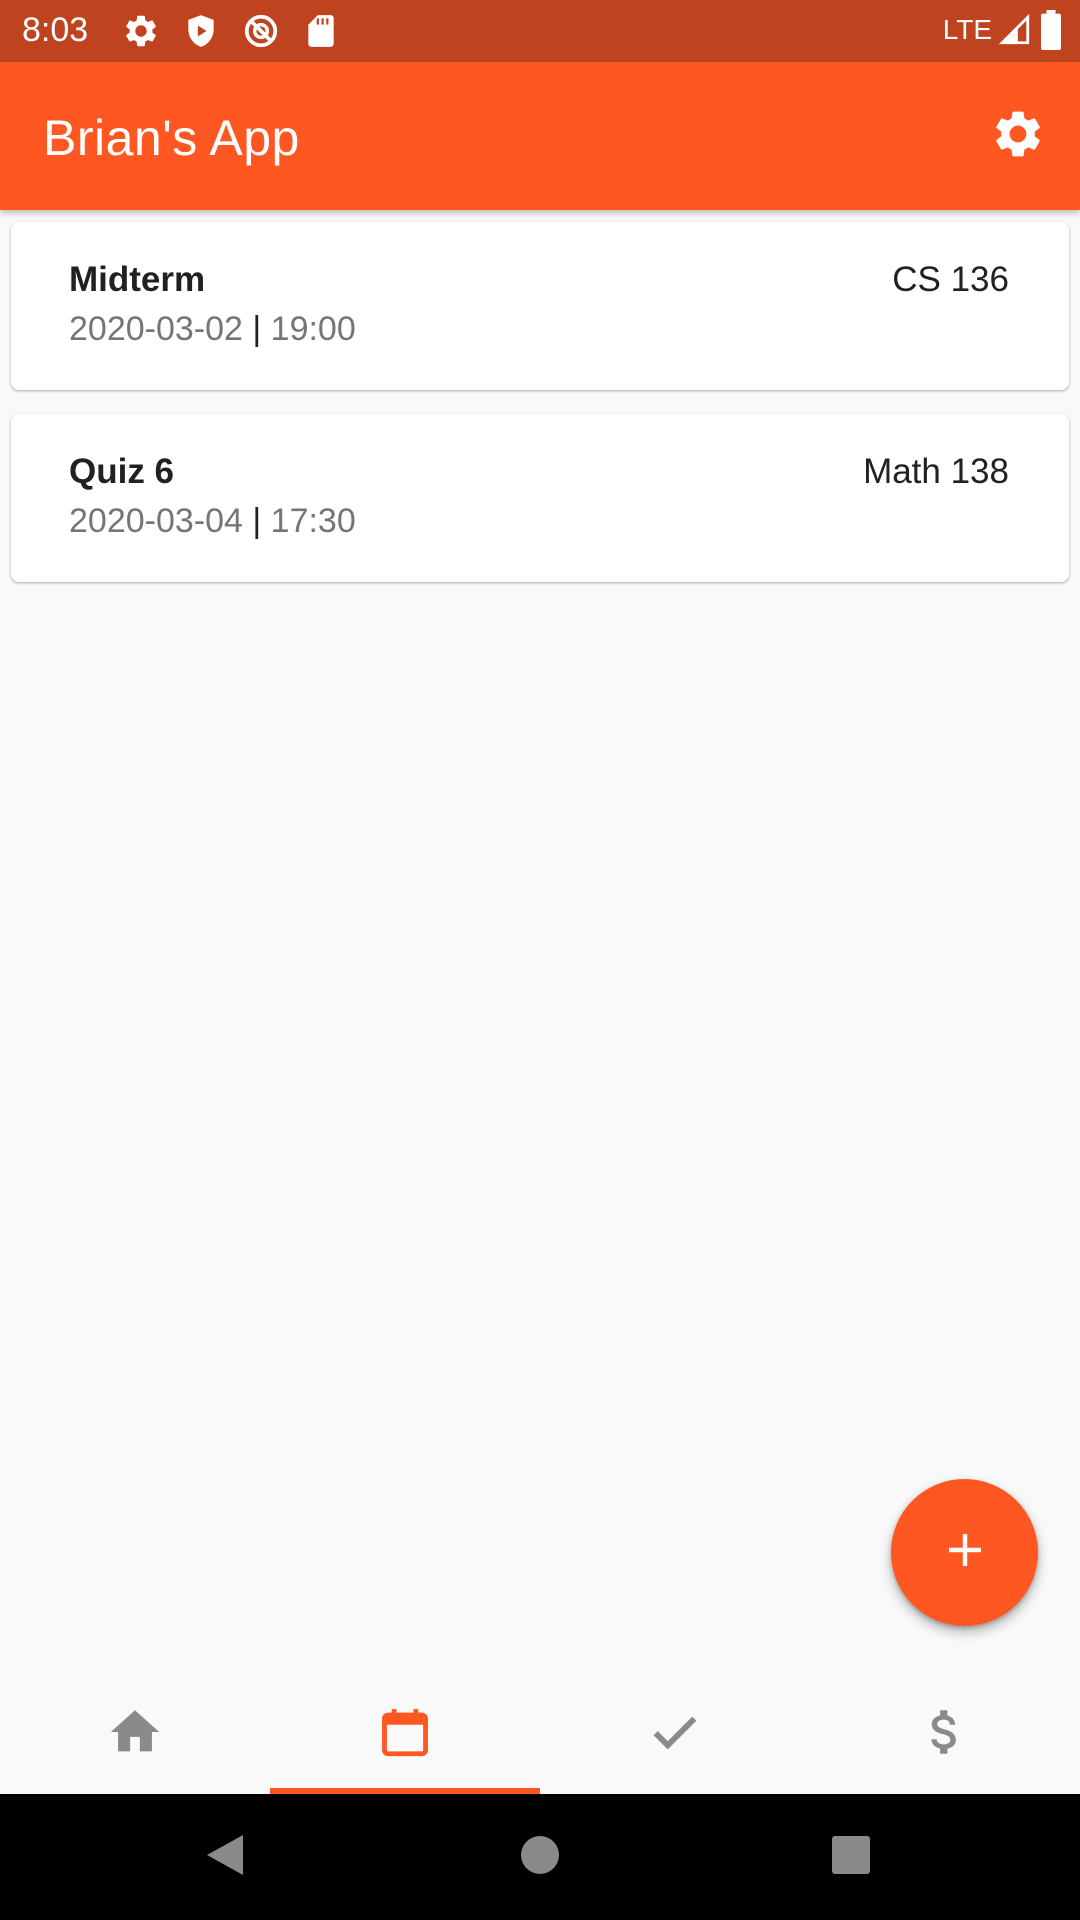 This screenshot has height=1920, width=1080. I want to click on event-title: Midterm, so click(137, 279).